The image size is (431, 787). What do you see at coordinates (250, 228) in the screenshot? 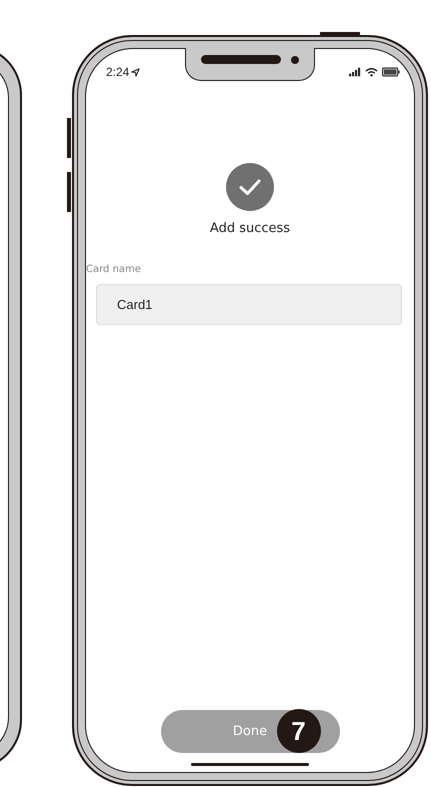
I see `success-message: Add success` at bounding box center [250, 228].